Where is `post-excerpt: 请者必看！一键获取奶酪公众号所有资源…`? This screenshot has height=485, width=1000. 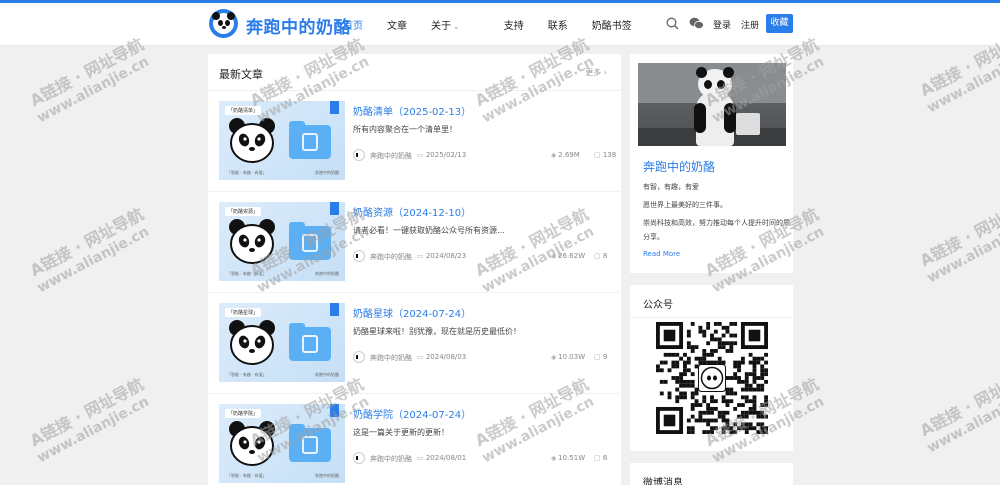
post-excerpt: 请者必看！一键获取奶酪公众号所有资源… is located at coordinates (429, 230).